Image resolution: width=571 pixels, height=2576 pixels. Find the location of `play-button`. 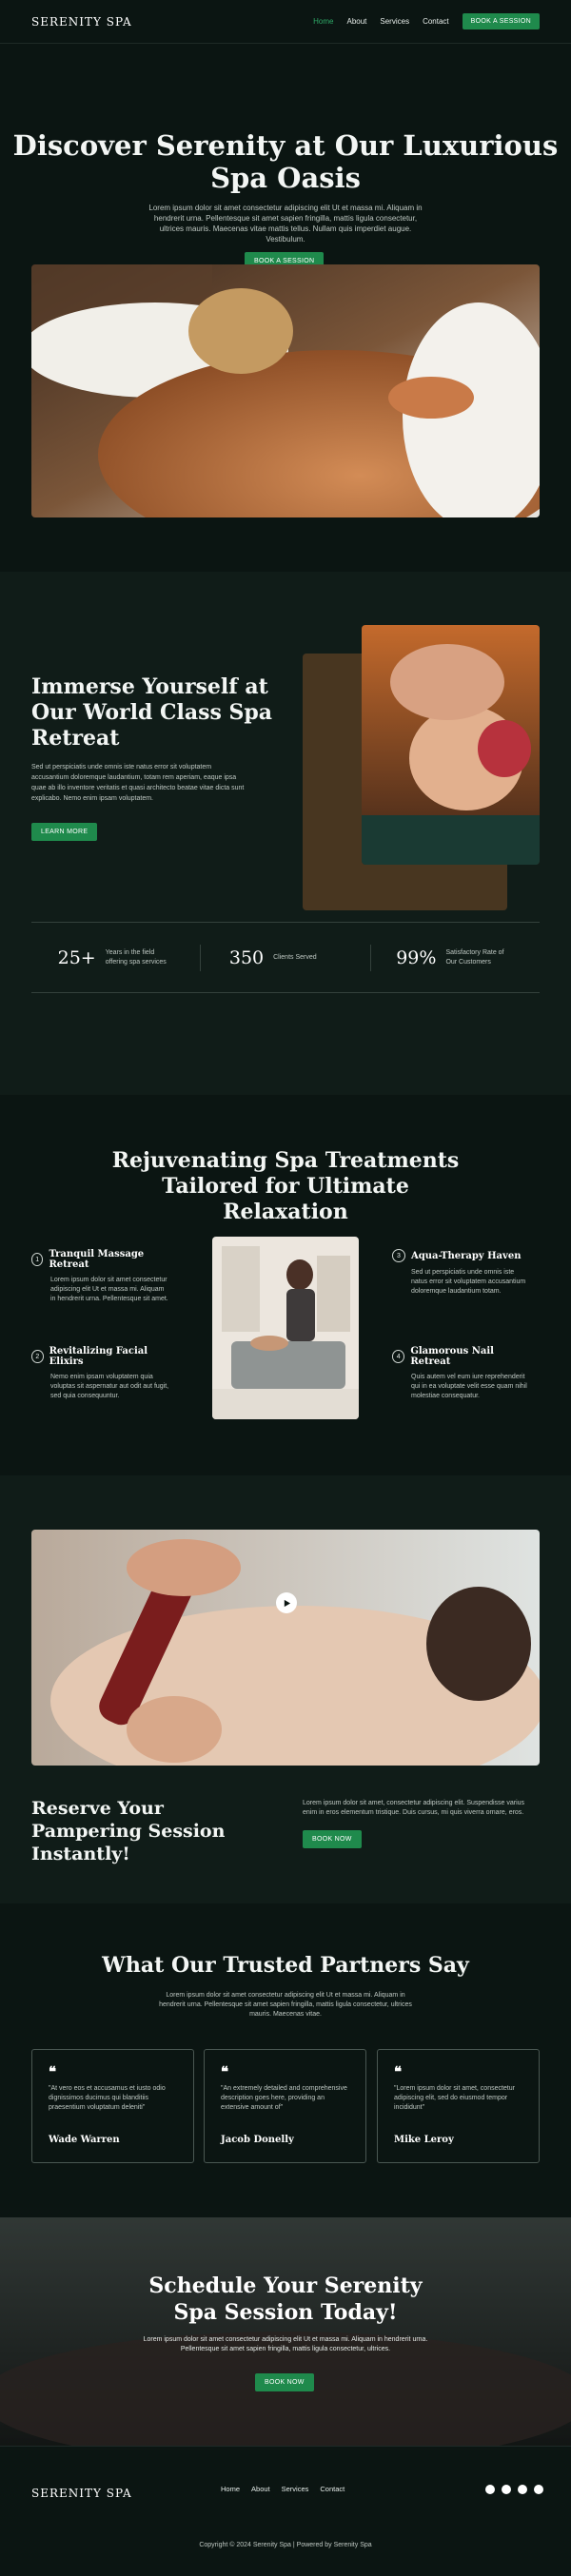

play-button is located at coordinates (286, 1603).